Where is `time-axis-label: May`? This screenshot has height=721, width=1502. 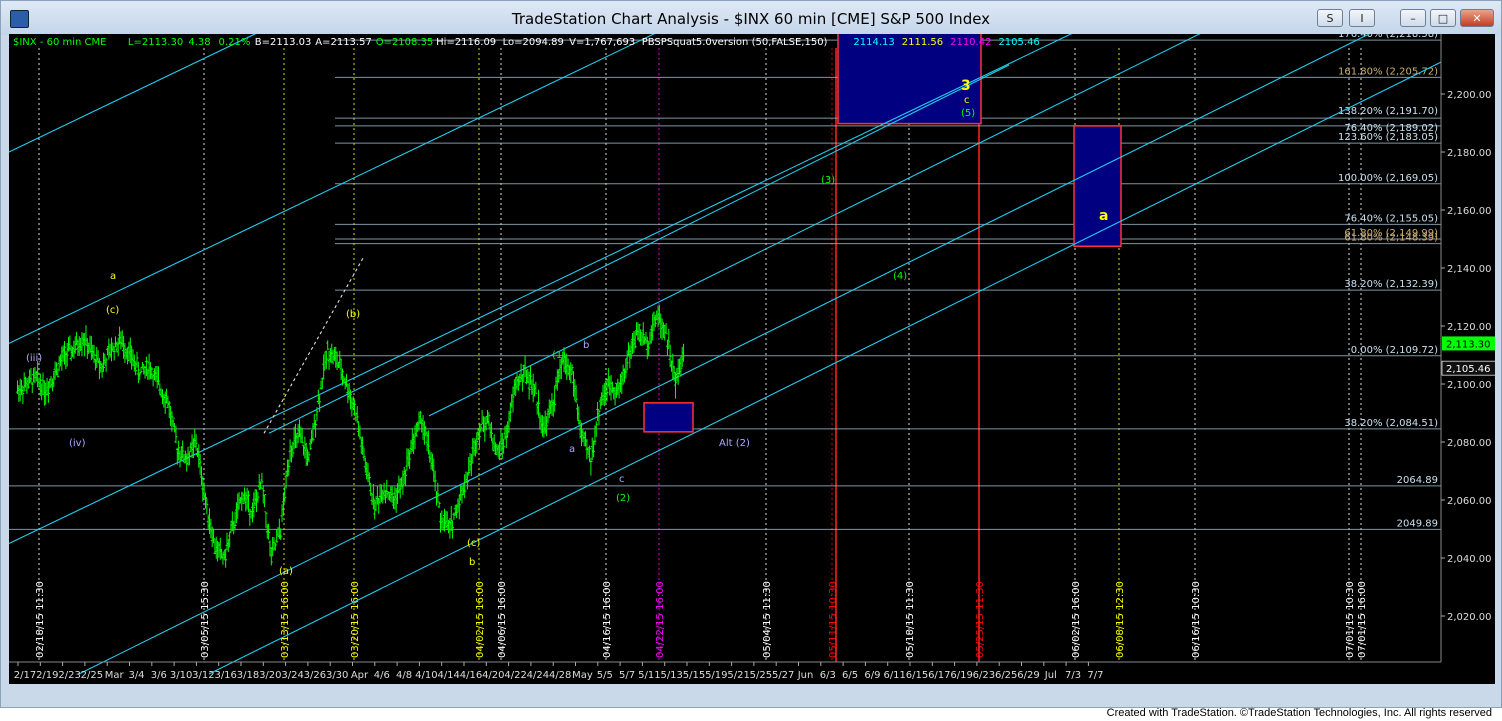 time-axis-label: May is located at coordinates (582, 675).